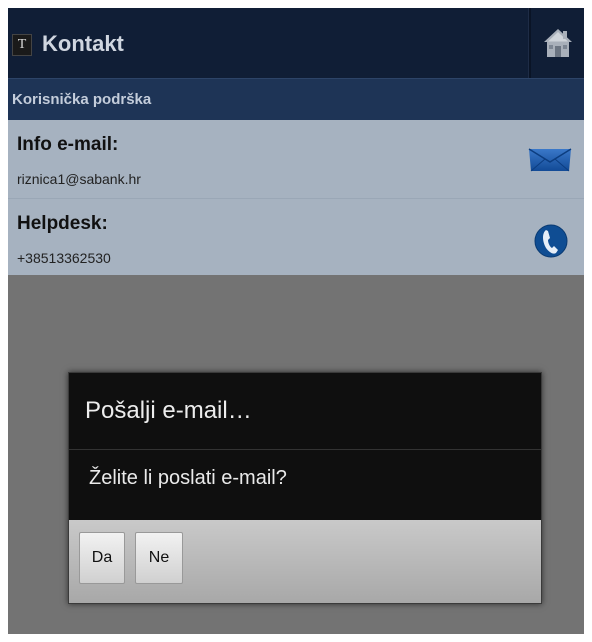 Image resolution: width=592 pixels, height=642 pixels. What do you see at coordinates (22, 45) in the screenshot?
I see `app-logo-icon: T` at bounding box center [22, 45].